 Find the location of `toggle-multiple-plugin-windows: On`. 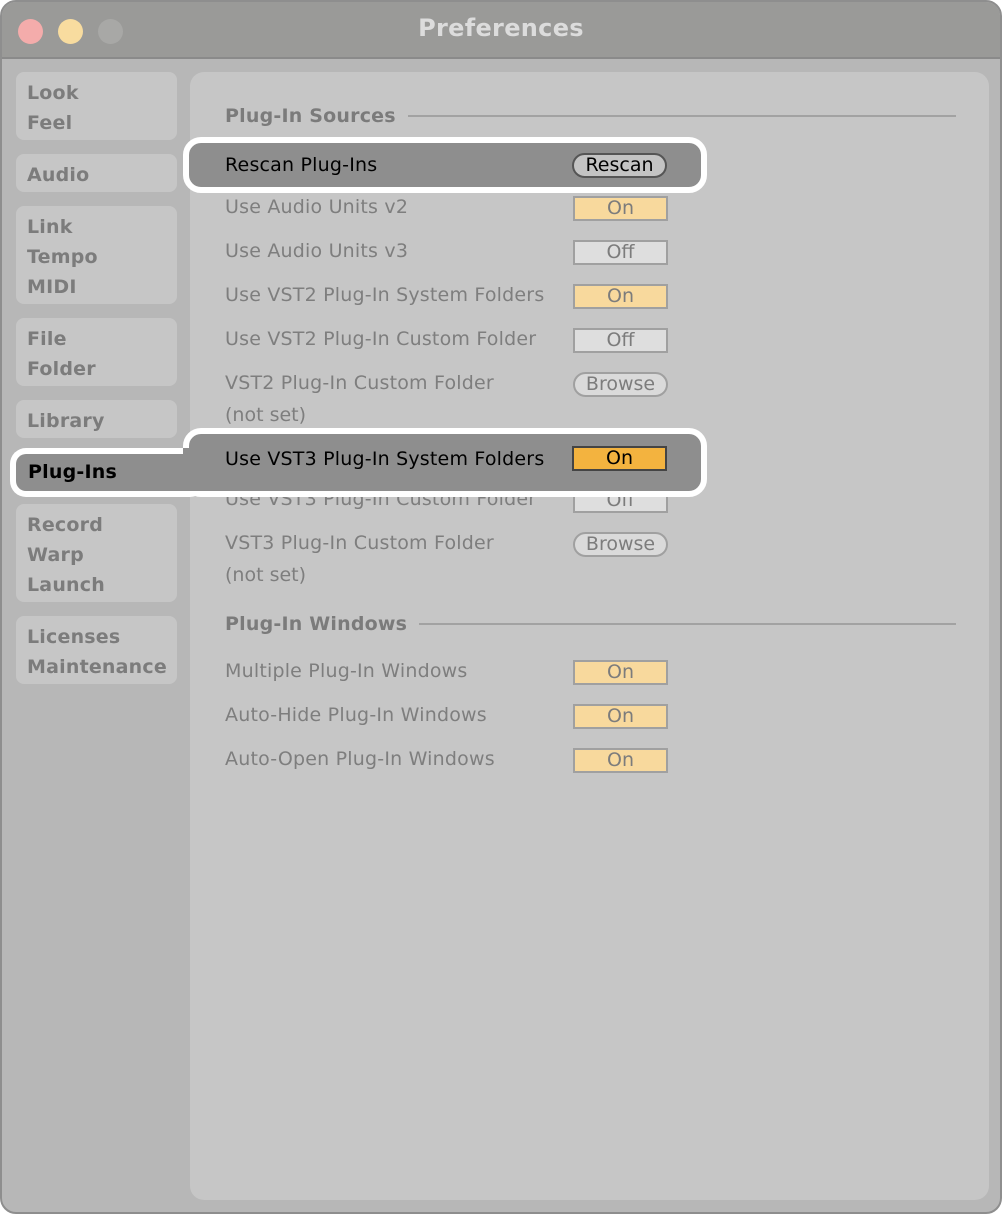

toggle-multiple-plugin-windows: On is located at coordinates (620, 672).